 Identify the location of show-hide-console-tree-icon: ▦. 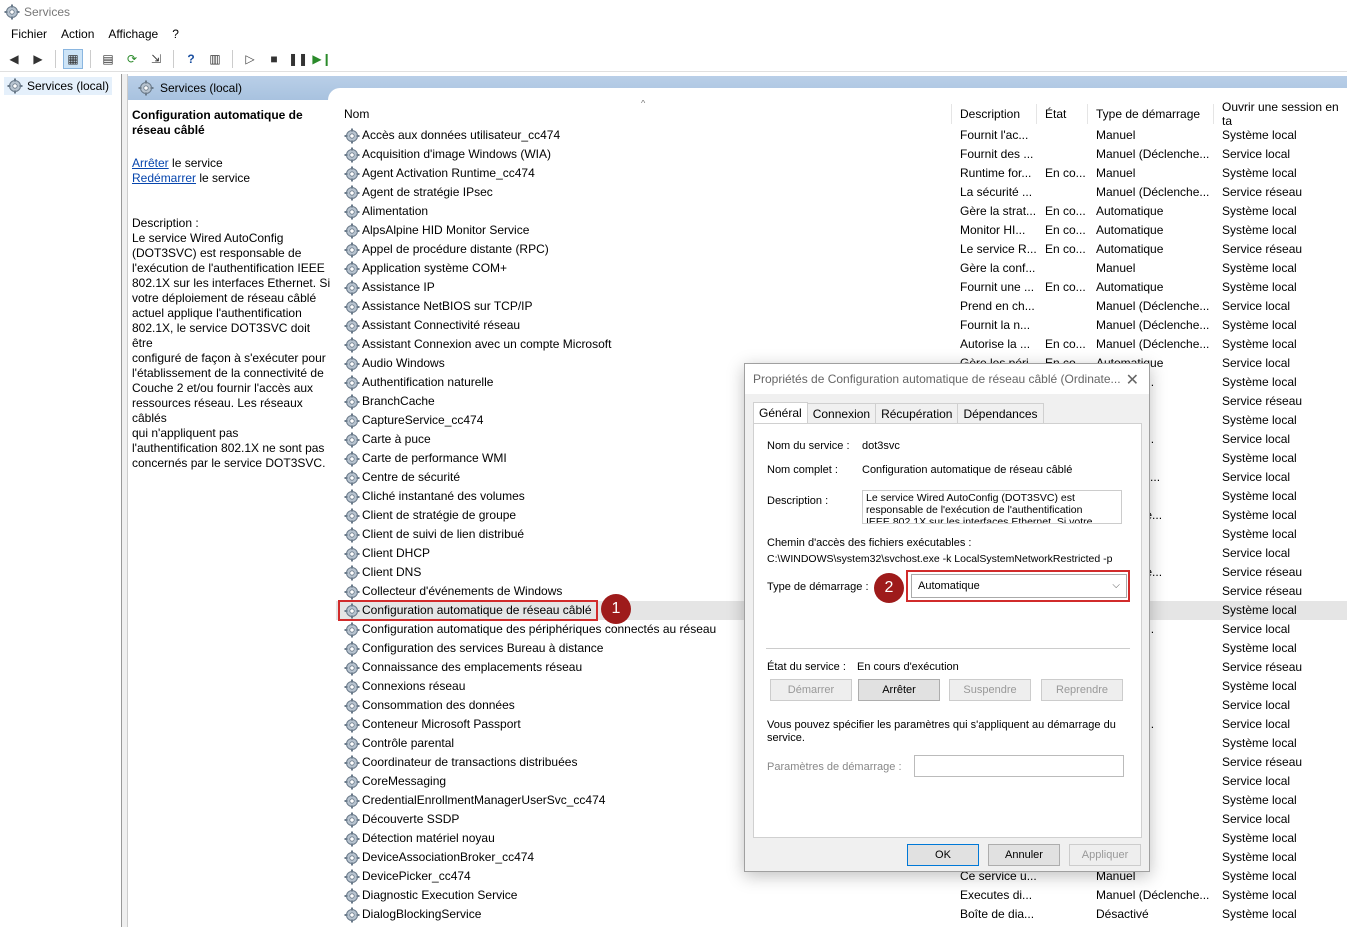
(73, 58).